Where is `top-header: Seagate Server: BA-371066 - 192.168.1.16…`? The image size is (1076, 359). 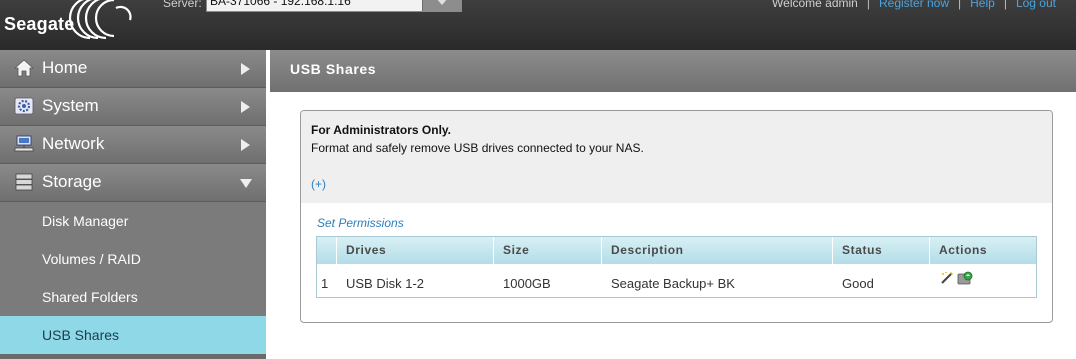 top-header: Seagate Server: BA-371066 - 192.168.1.16… is located at coordinates (538, 25).